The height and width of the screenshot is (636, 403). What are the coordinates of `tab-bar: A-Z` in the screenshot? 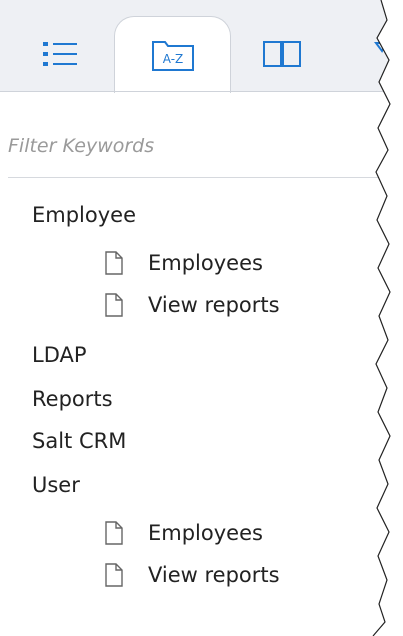 It's located at (201, 46).